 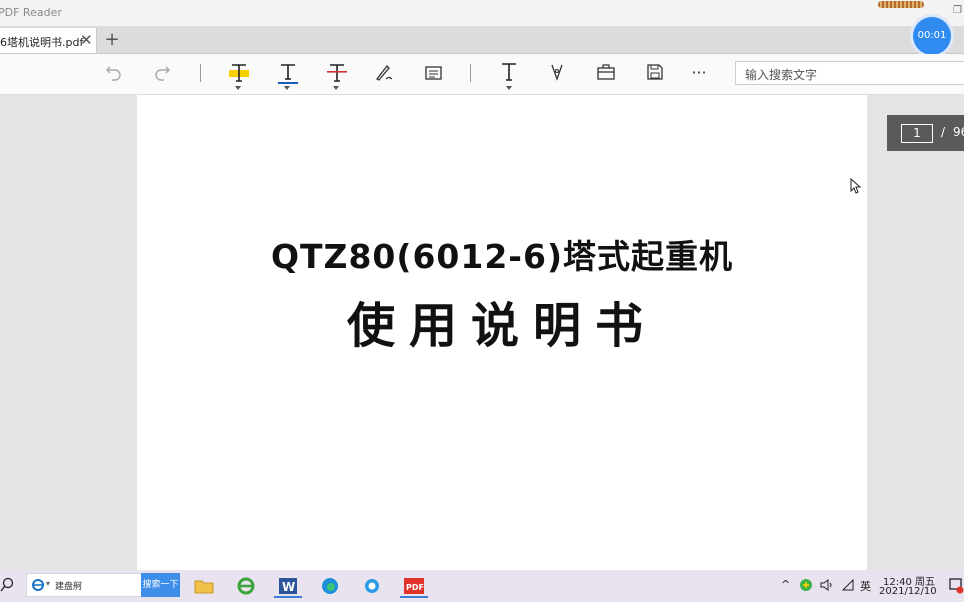 I want to click on redo-icon, so click(x=162, y=73).